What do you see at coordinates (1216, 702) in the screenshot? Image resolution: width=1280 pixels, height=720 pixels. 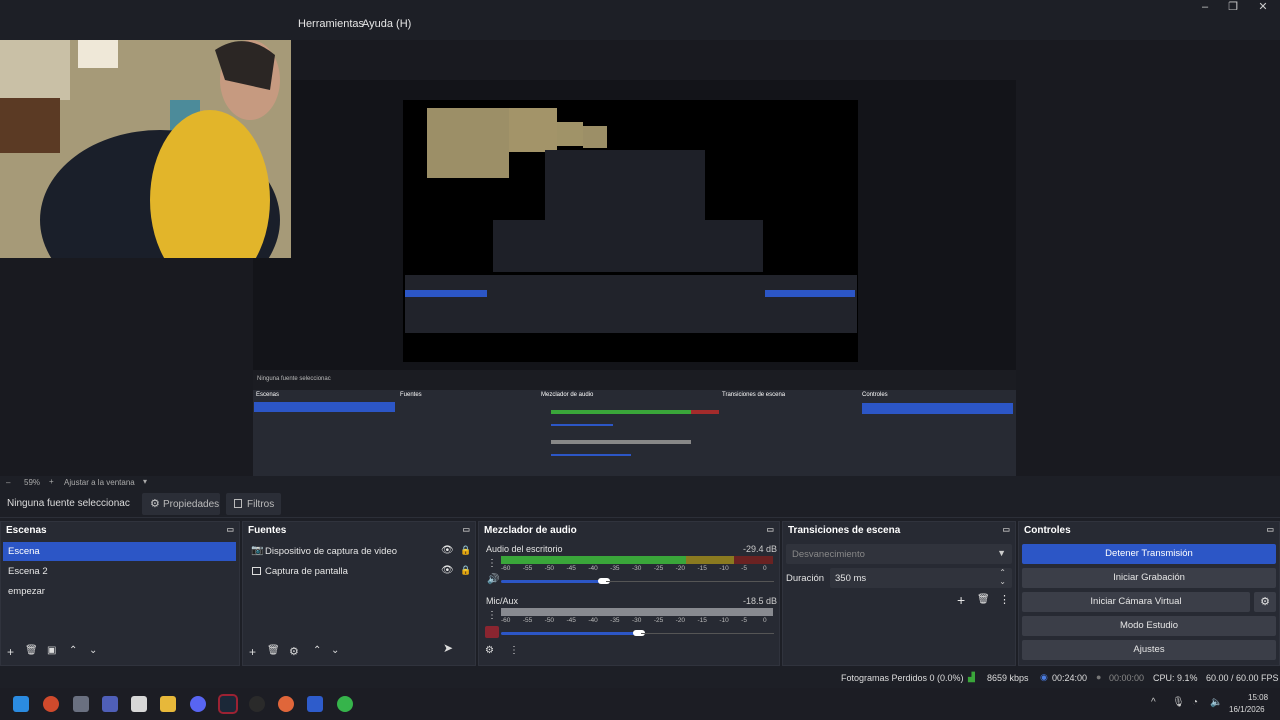 I see `volume-icon: 🔈` at bounding box center [1216, 702].